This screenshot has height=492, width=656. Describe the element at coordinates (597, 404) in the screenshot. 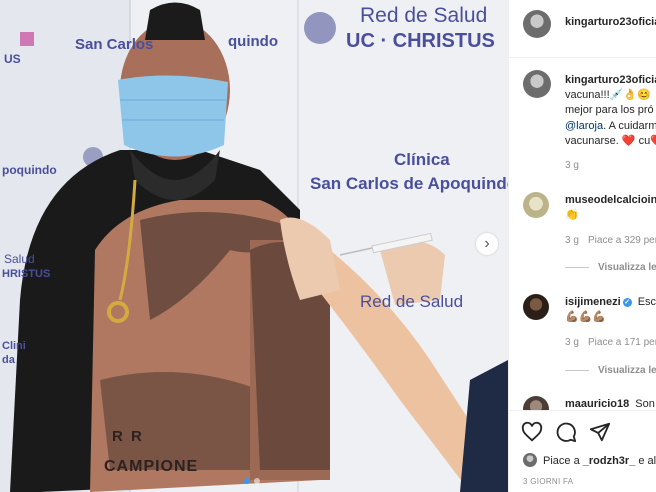

I see `comment-3-username: maauricio18` at that location.